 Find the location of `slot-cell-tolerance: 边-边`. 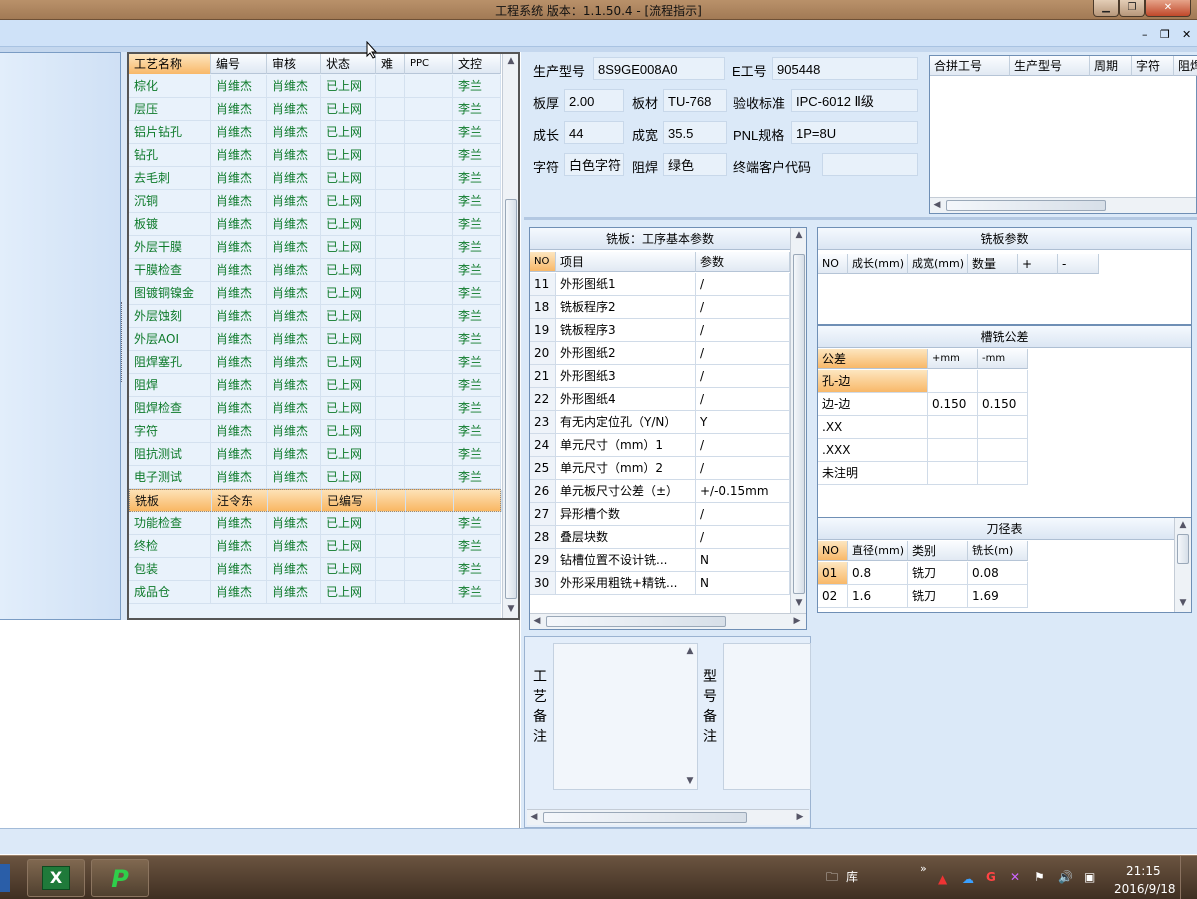

slot-cell-tolerance: 边-边 is located at coordinates (873, 404).